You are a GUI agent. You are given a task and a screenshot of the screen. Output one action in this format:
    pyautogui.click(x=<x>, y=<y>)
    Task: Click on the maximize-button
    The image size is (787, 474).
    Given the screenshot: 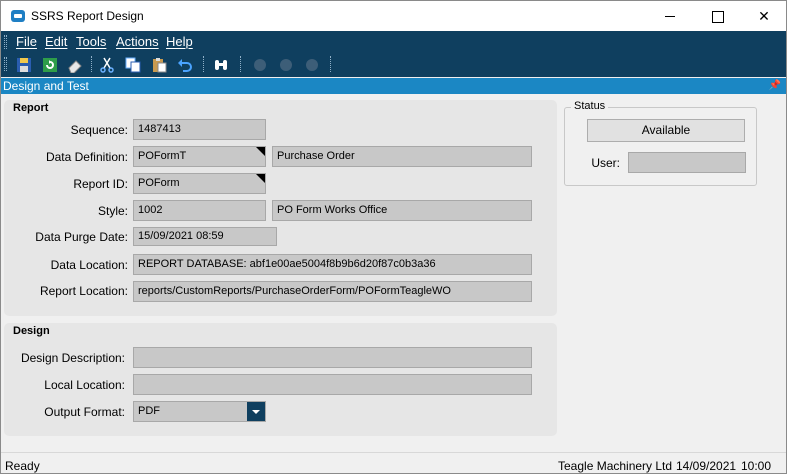 What is the action you would take?
    pyautogui.click(x=717, y=16)
    